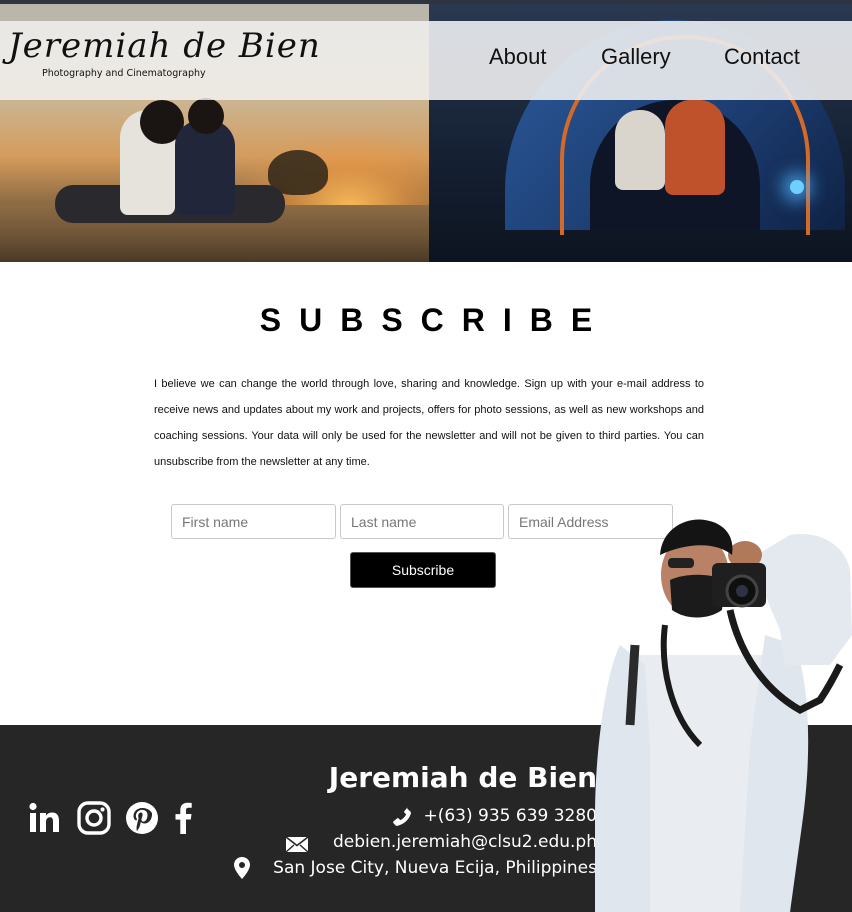 This screenshot has height=912, width=852. What do you see at coordinates (636, 57) in the screenshot?
I see `nav-link-gallery: Gallery` at bounding box center [636, 57].